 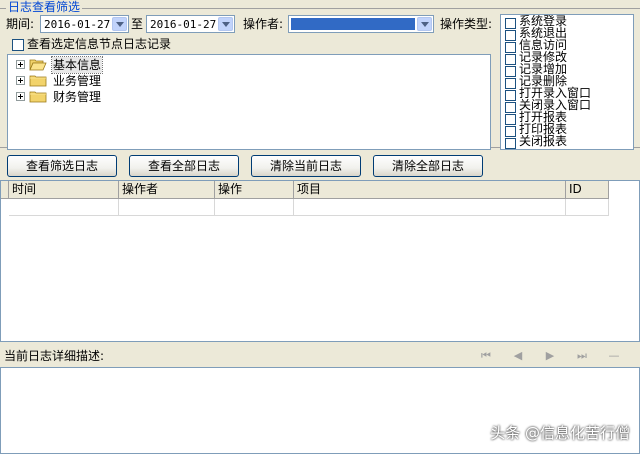 I want to click on prev-record-icon: ◀, so click(x=518, y=356).